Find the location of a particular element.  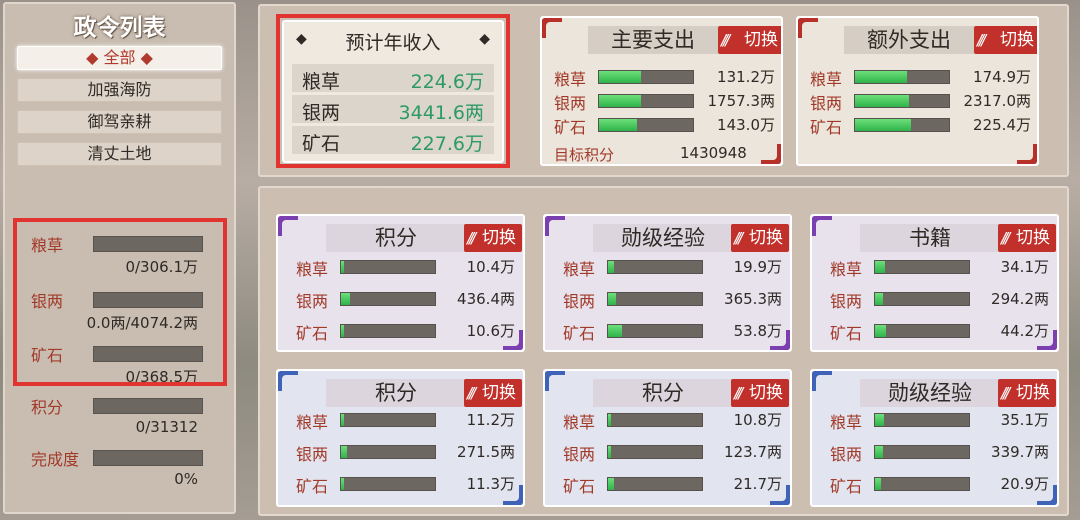

resource-value: 20.9万 is located at coordinates (1024, 484).